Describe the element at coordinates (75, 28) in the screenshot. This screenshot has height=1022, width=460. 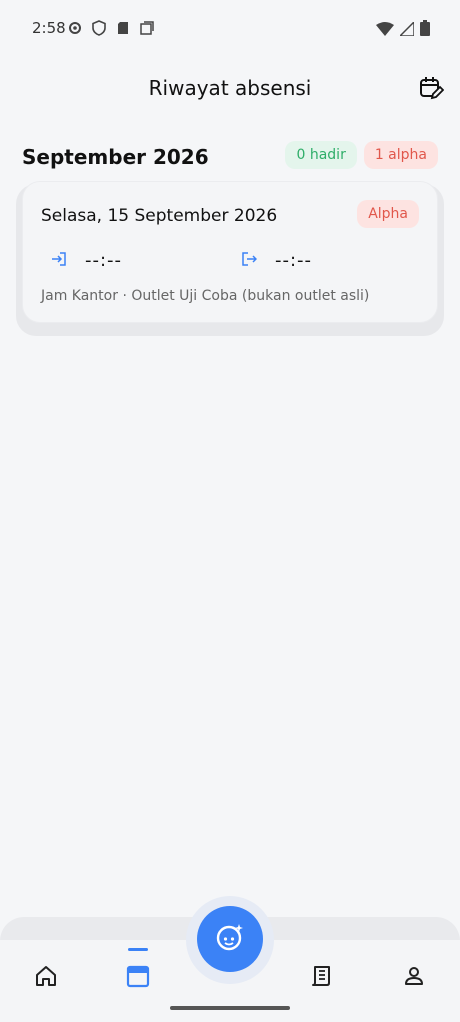
I see `settings-icon` at that location.